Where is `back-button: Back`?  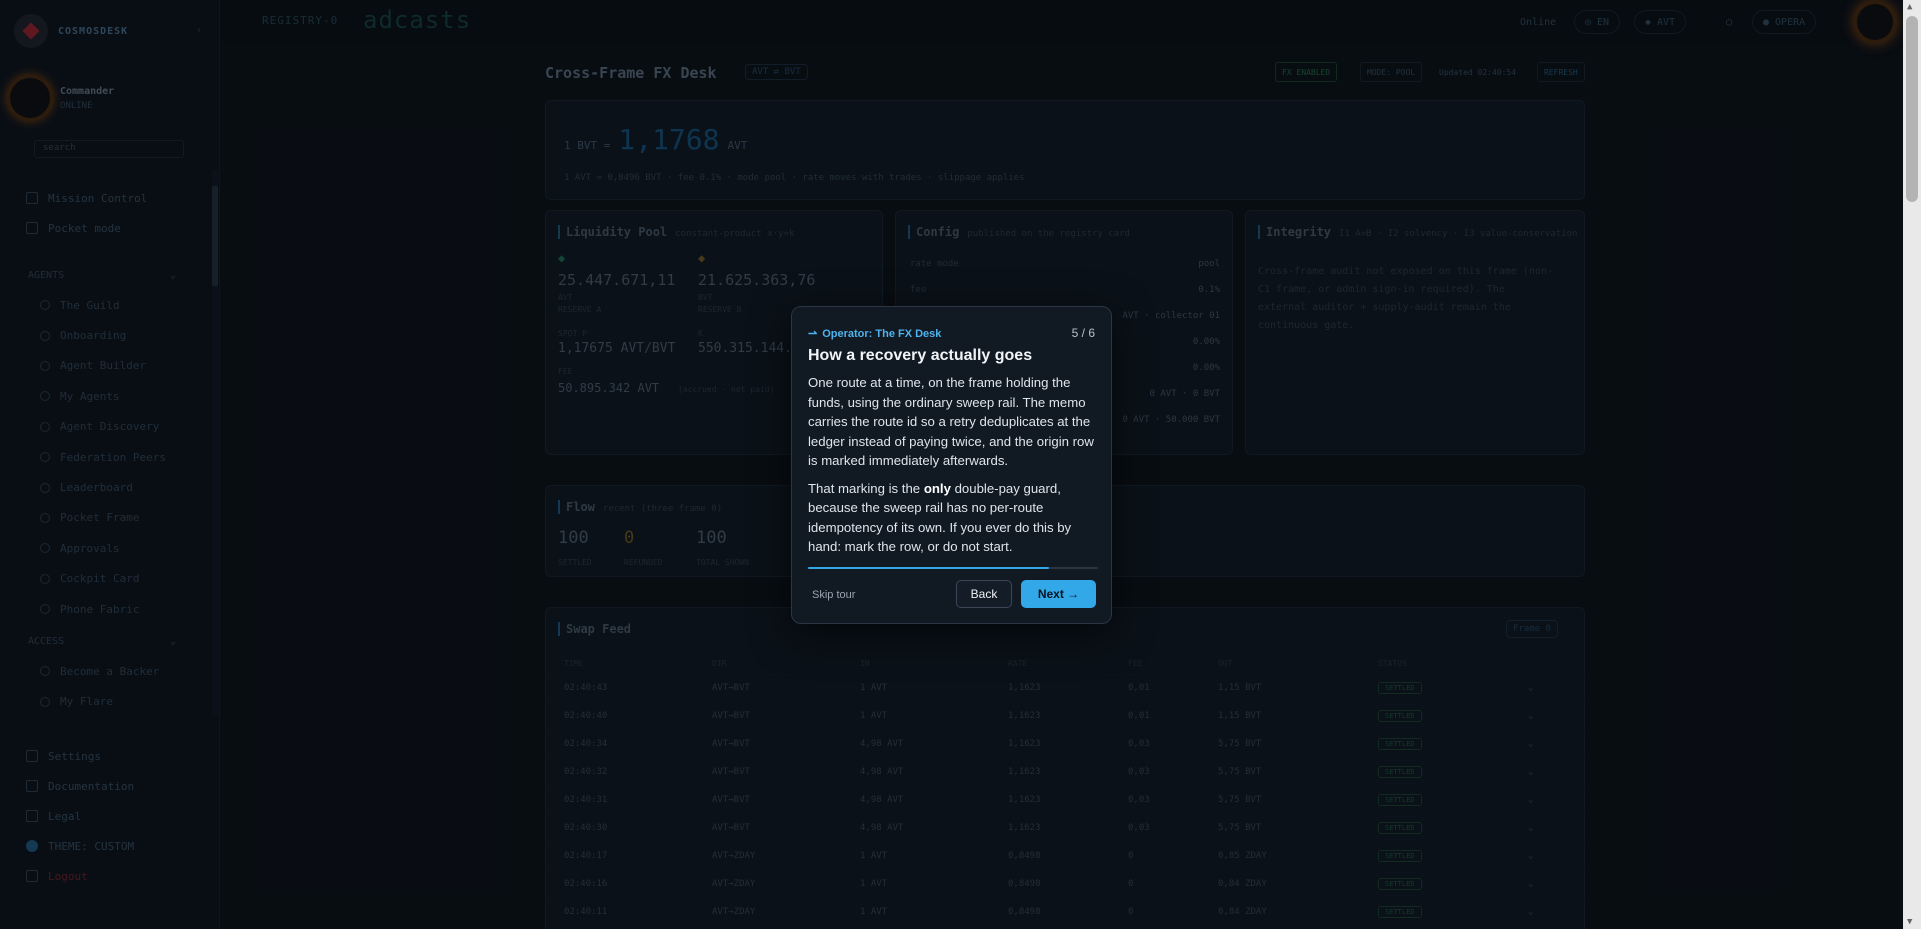 back-button: Back is located at coordinates (984, 594).